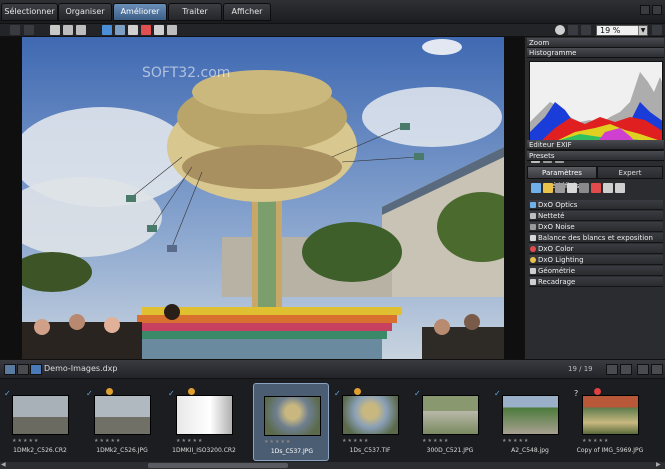 This screenshot has width=665, height=469. What do you see at coordinates (40, 422) in the screenshot?
I see `thumbnail: ✓ ★★★★★ 1DMk2_C526.CR2` at bounding box center [40, 422].